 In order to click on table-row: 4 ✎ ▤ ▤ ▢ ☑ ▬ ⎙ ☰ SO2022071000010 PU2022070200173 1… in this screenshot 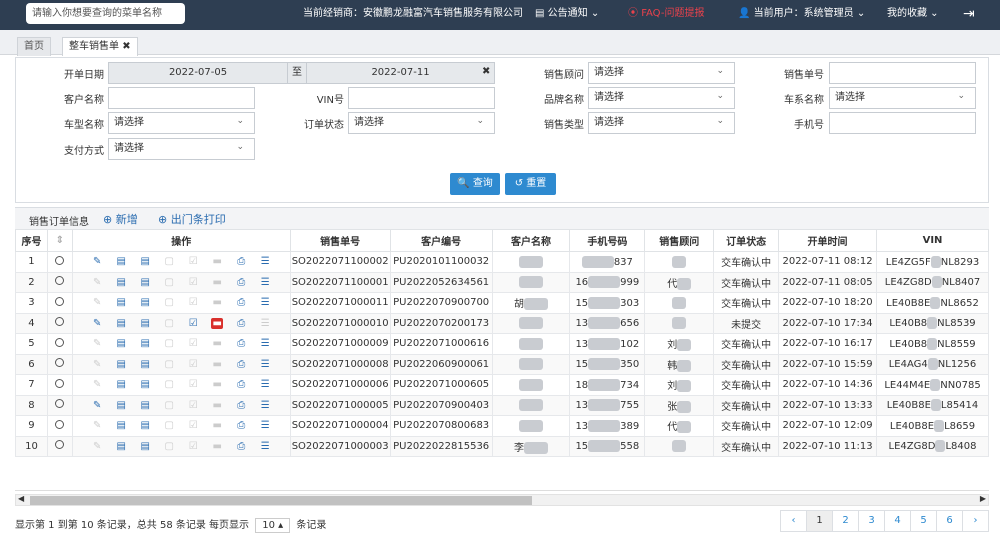, I will do `click(502, 323)`.